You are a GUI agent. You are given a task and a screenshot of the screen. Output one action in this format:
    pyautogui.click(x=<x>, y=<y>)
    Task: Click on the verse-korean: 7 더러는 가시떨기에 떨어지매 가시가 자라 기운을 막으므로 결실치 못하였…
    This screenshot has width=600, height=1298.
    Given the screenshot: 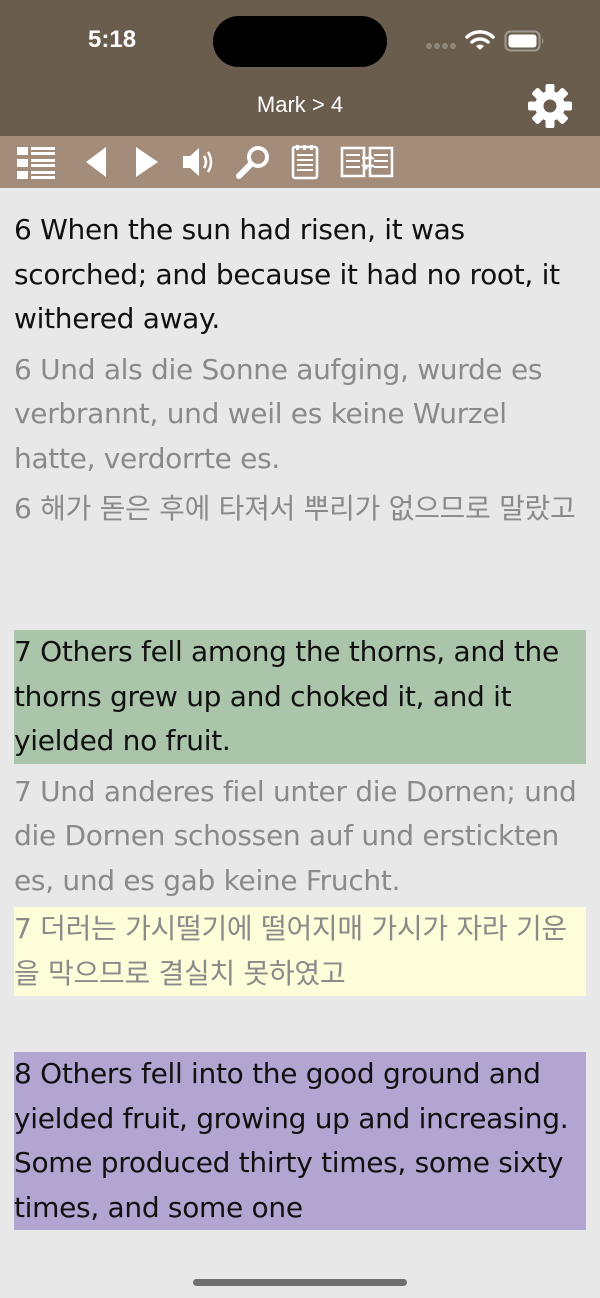 What is the action you would take?
    pyautogui.click(x=300, y=951)
    